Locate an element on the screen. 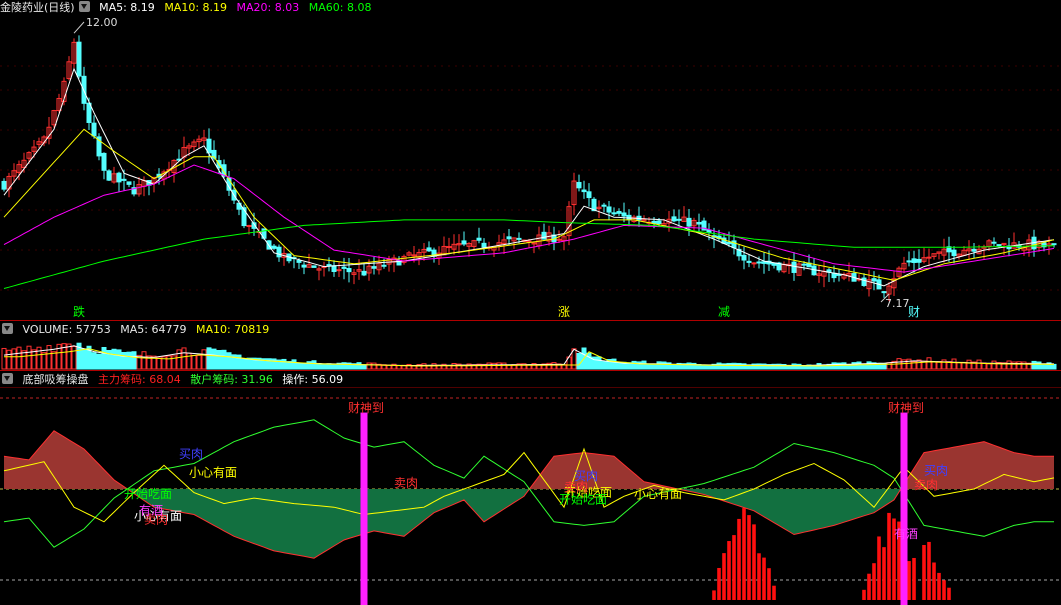  ma20-label: MA20: 8.03 is located at coordinates (268, 7).